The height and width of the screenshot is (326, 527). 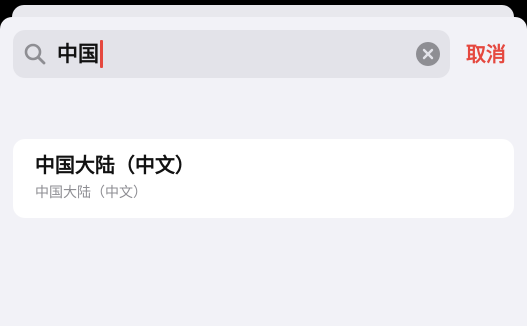 I want to click on search-input: 中国, so click(x=231, y=54).